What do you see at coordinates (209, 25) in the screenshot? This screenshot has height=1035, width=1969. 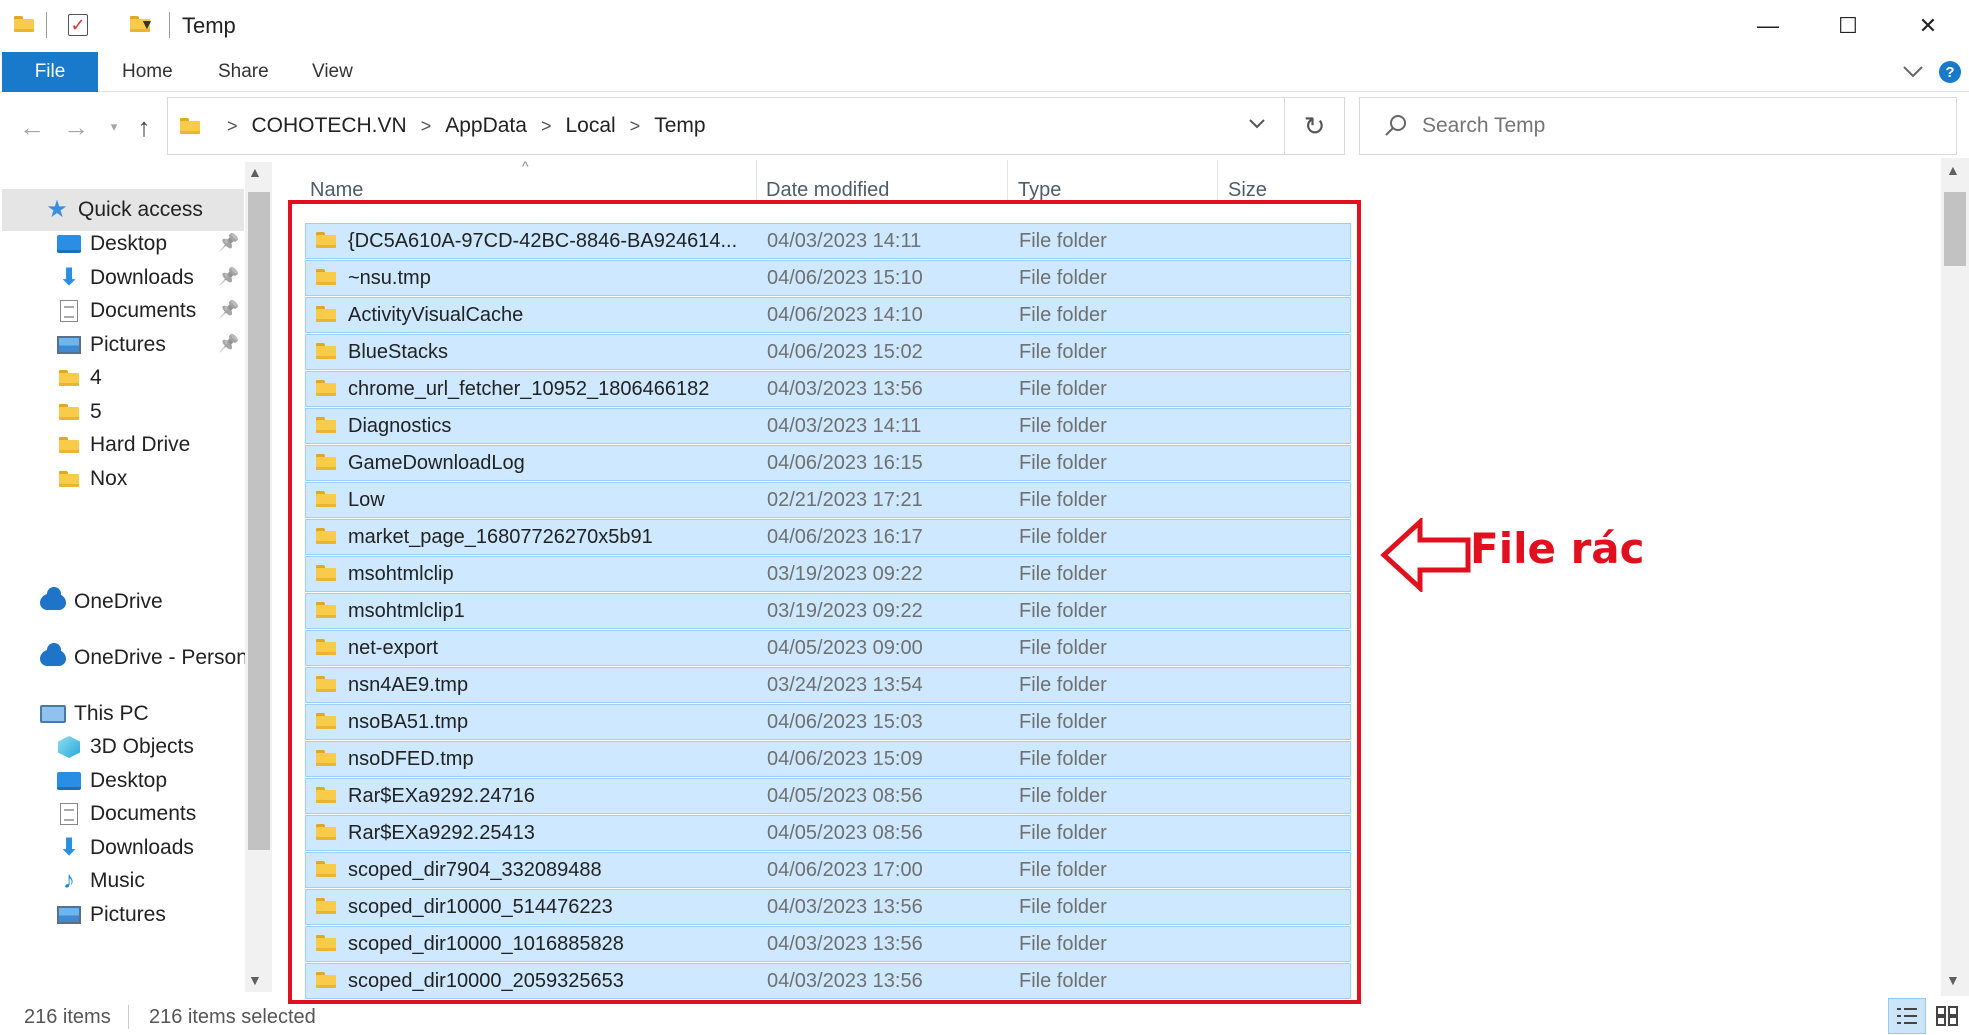 I see `window-title: Temp` at bounding box center [209, 25].